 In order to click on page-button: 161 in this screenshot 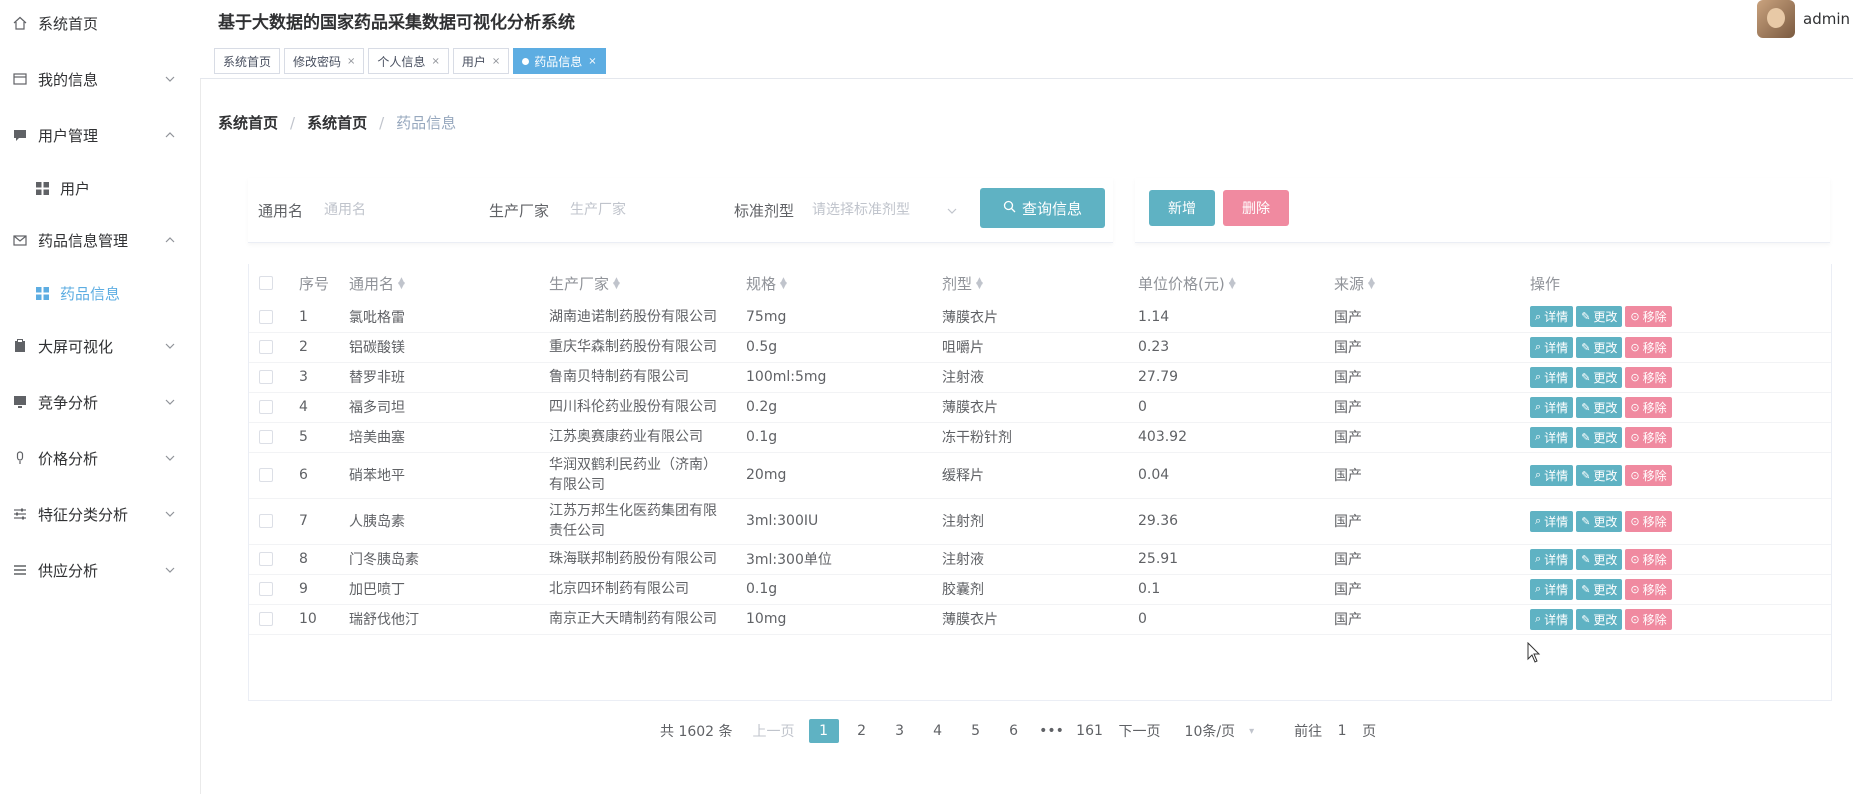, I will do `click(1090, 731)`.